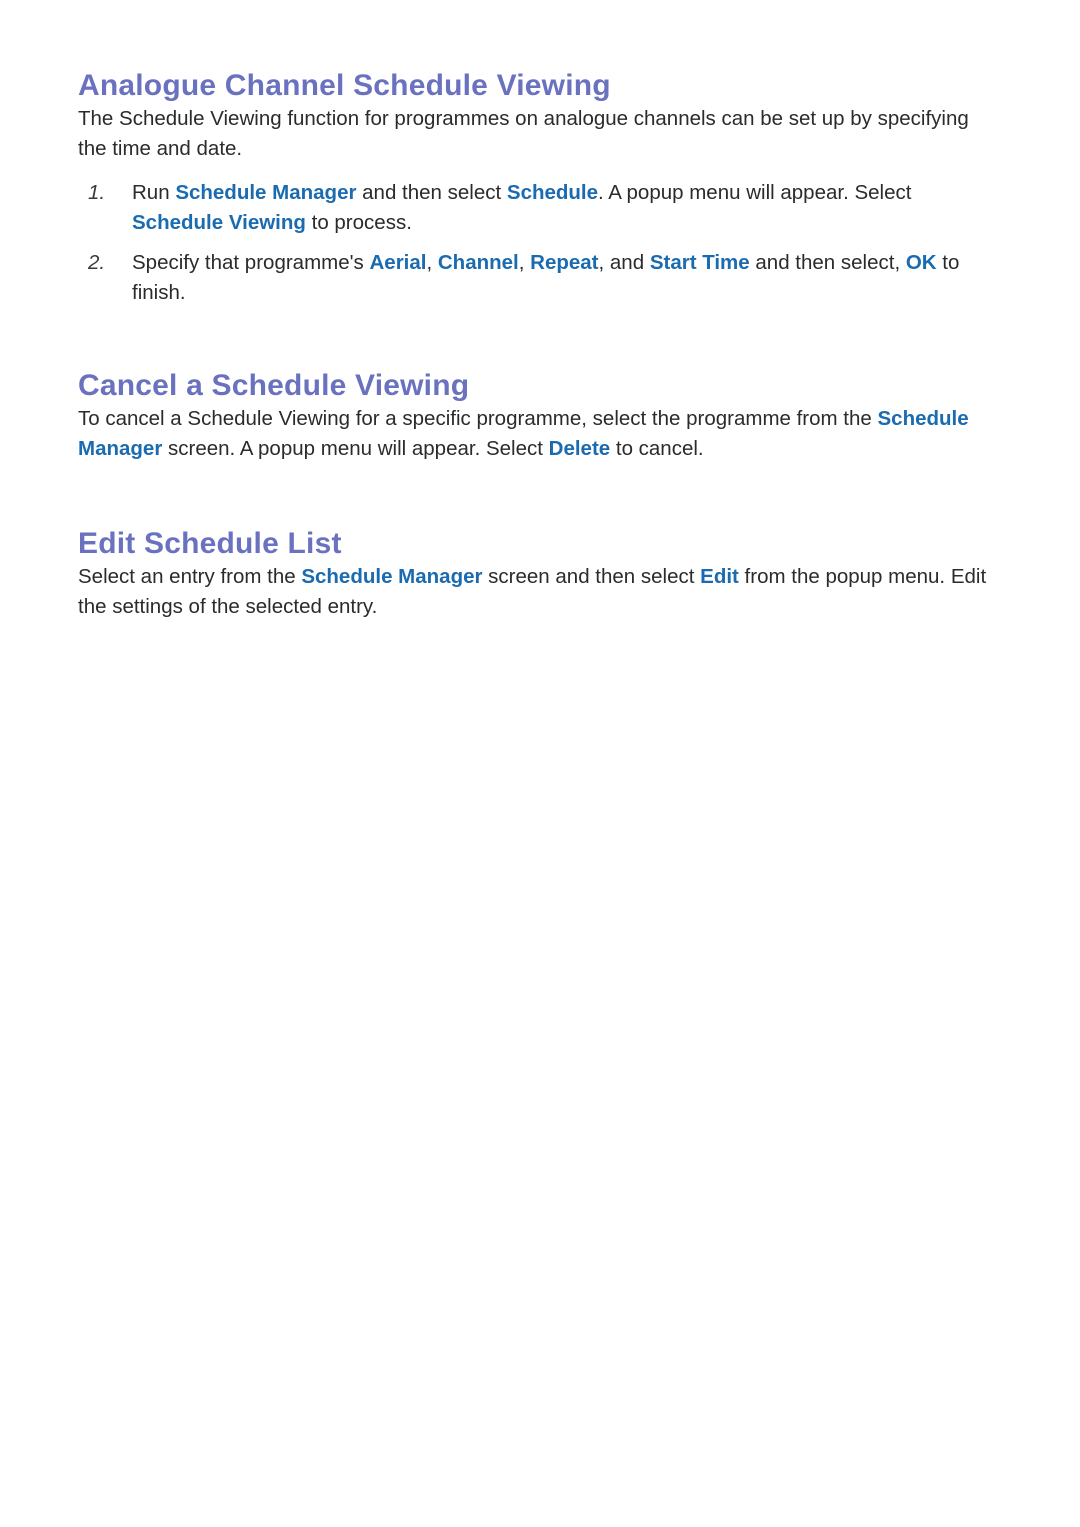 Image resolution: width=1080 pixels, height=1527 pixels. What do you see at coordinates (97, 262) in the screenshot?
I see `step-number: 2.` at bounding box center [97, 262].